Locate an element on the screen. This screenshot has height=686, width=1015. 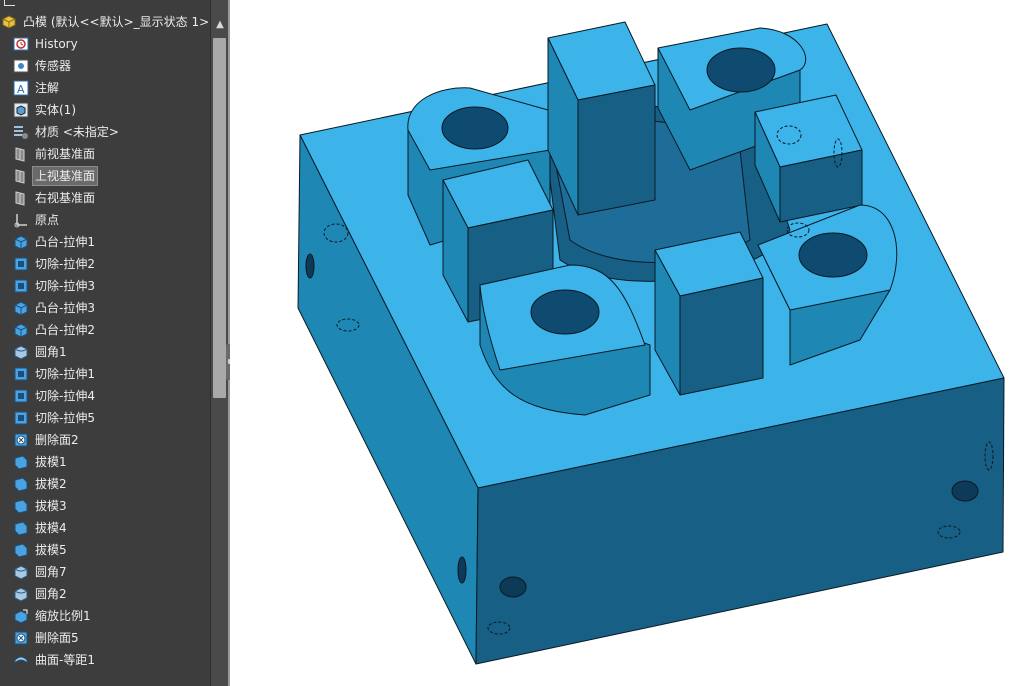
offset-surface-icon is located at coordinates (21, 660).